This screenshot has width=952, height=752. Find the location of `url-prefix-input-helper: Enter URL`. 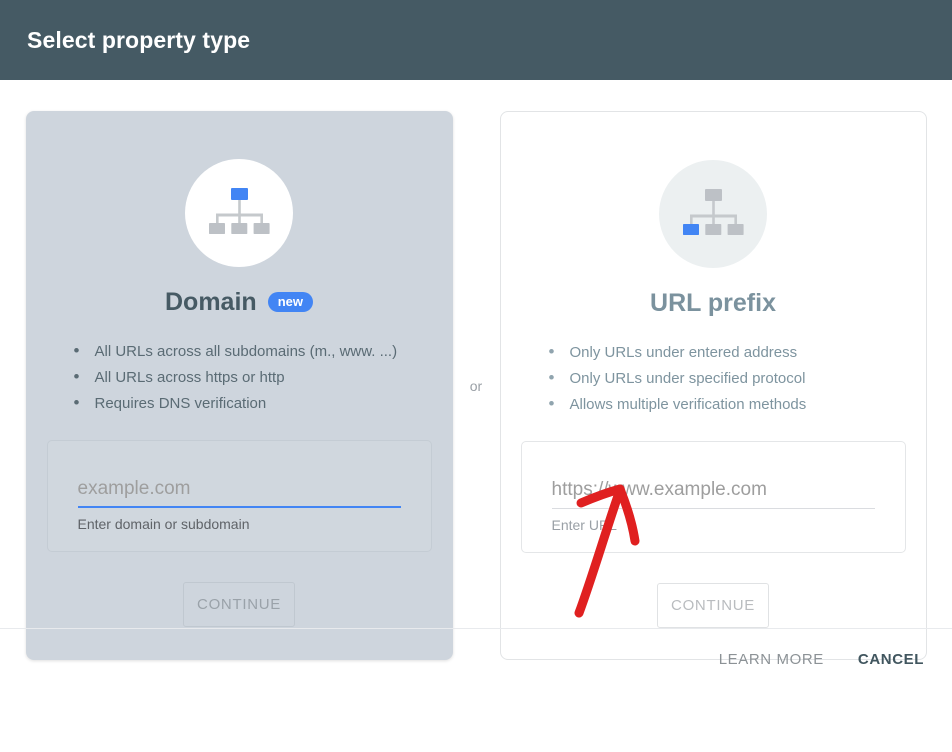

url-prefix-input-helper: Enter URL is located at coordinates (584, 525).